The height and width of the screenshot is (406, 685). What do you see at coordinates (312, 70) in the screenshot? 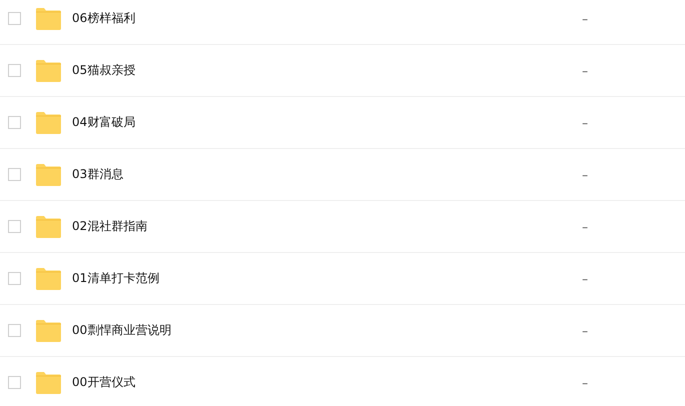
I see `folder-name: 05猫叔亲授` at bounding box center [312, 70].